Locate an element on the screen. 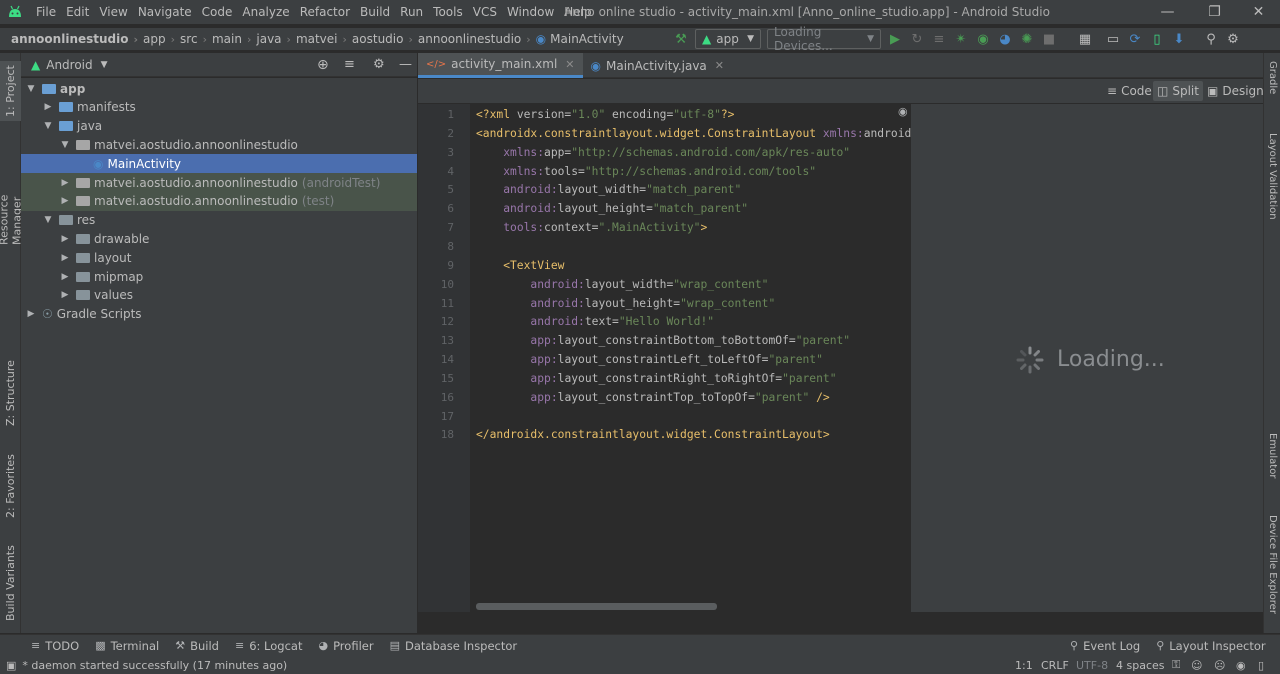 This screenshot has height=674, width=1280. tab-database-inspector: ▤ Database Inspector is located at coordinates (454, 646).